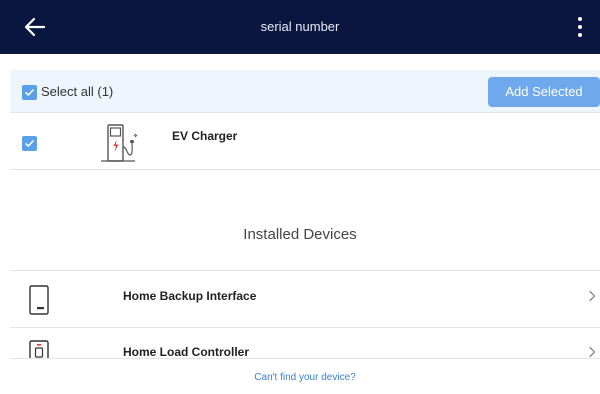 The height and width of the screenshot is (394, 600). What do you see at coordinates (300, 62) in the screenshot?
I see `spacer` at bounding box center [300, 62].